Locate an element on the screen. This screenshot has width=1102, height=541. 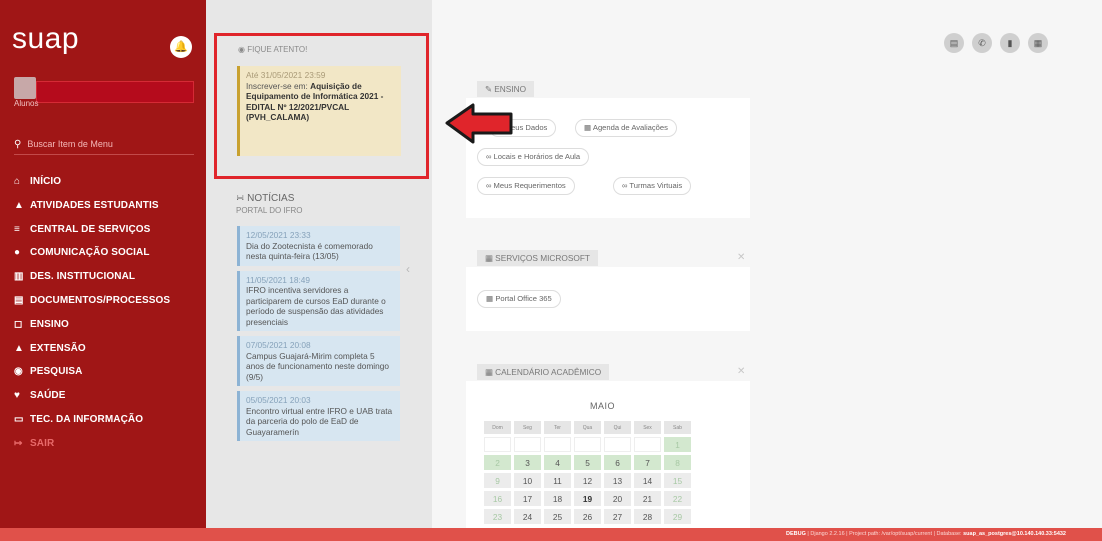
menu-item-inicio: ⌂ INÍCIO is located at coordinates (109, 182).